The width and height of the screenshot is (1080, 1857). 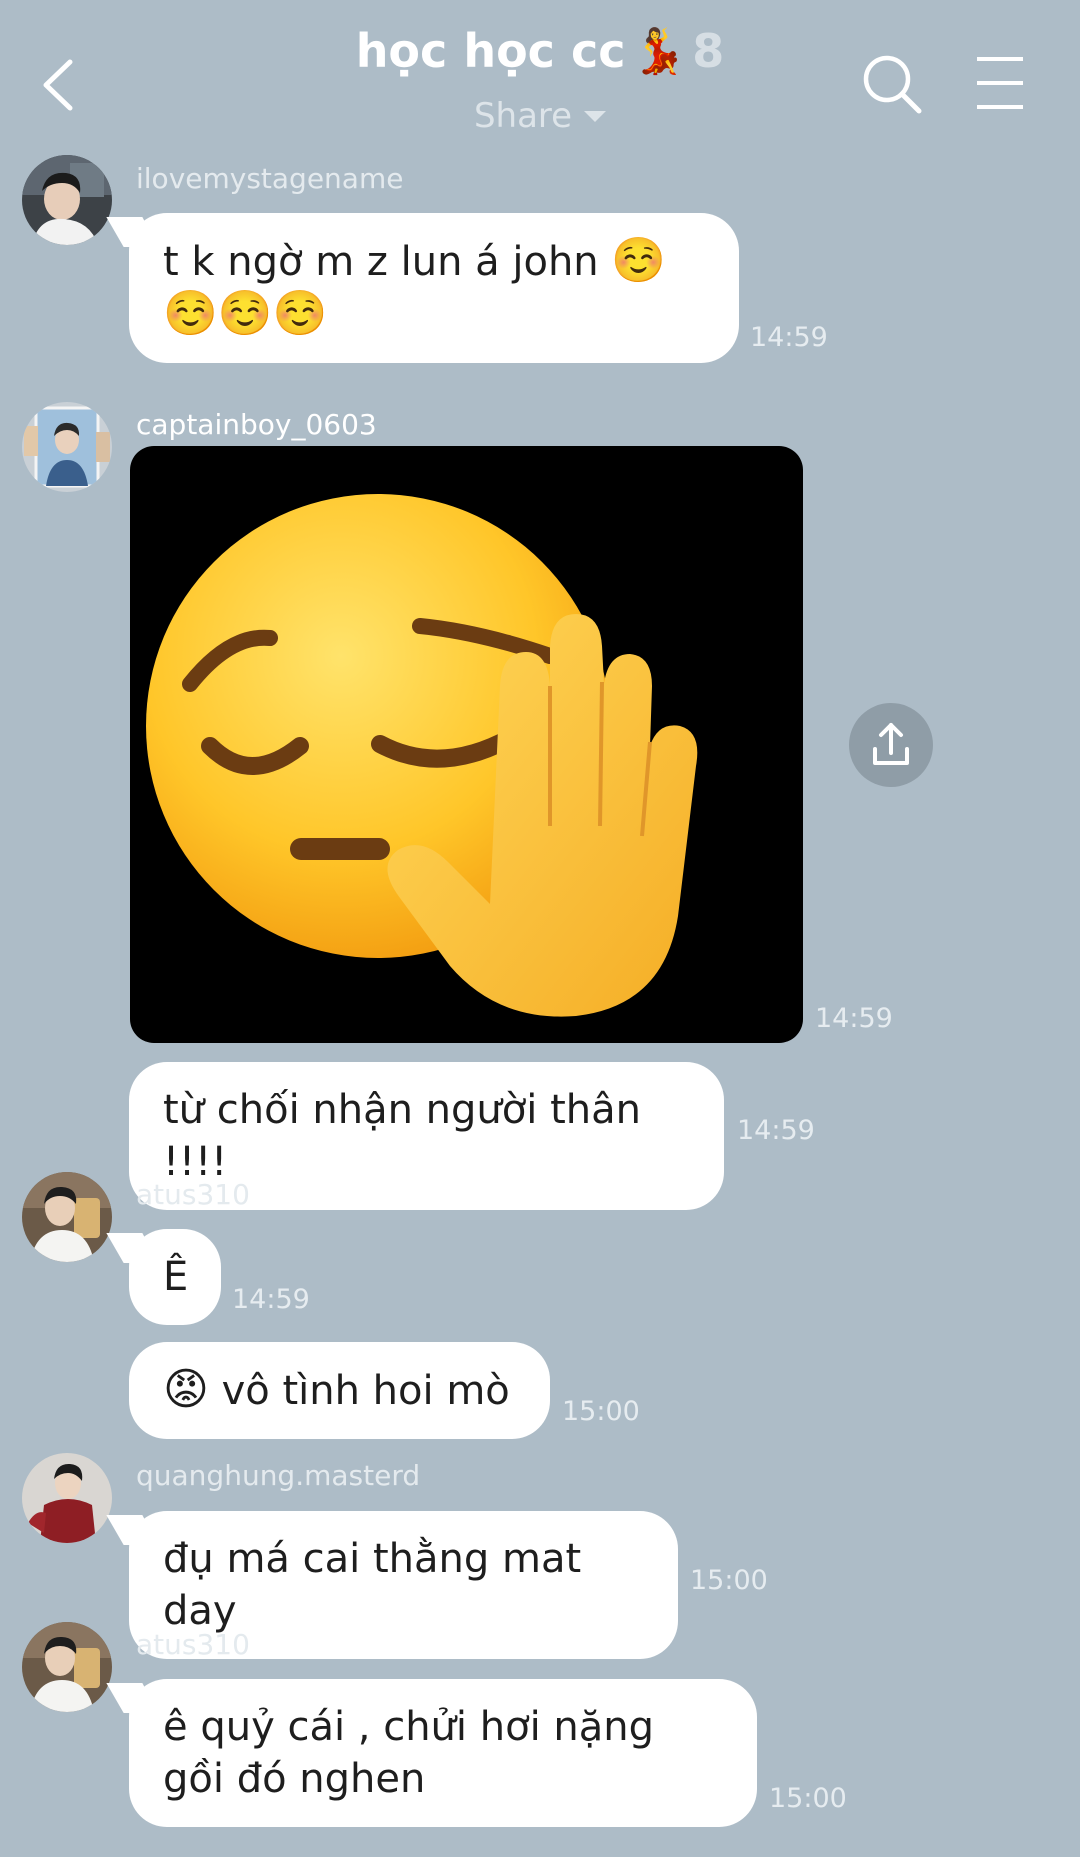 I want to click on dancer-emoji: 💃, so click(x=659, y=51).